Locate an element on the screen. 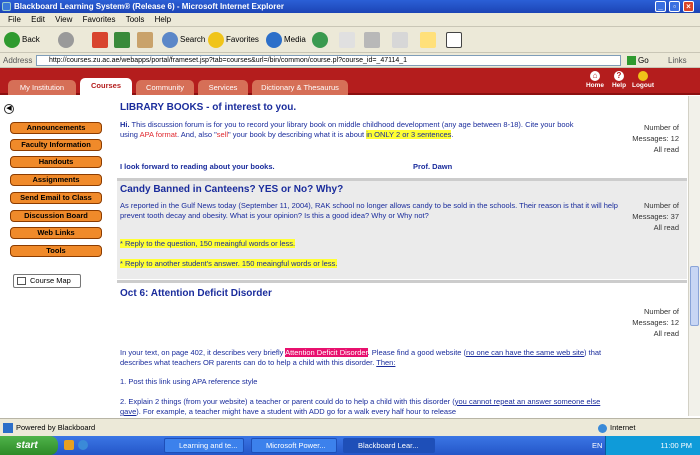 Image resolution: width=700 pixels, height=455 pixels. then-text: Then: is located at coordinates (386, 362).